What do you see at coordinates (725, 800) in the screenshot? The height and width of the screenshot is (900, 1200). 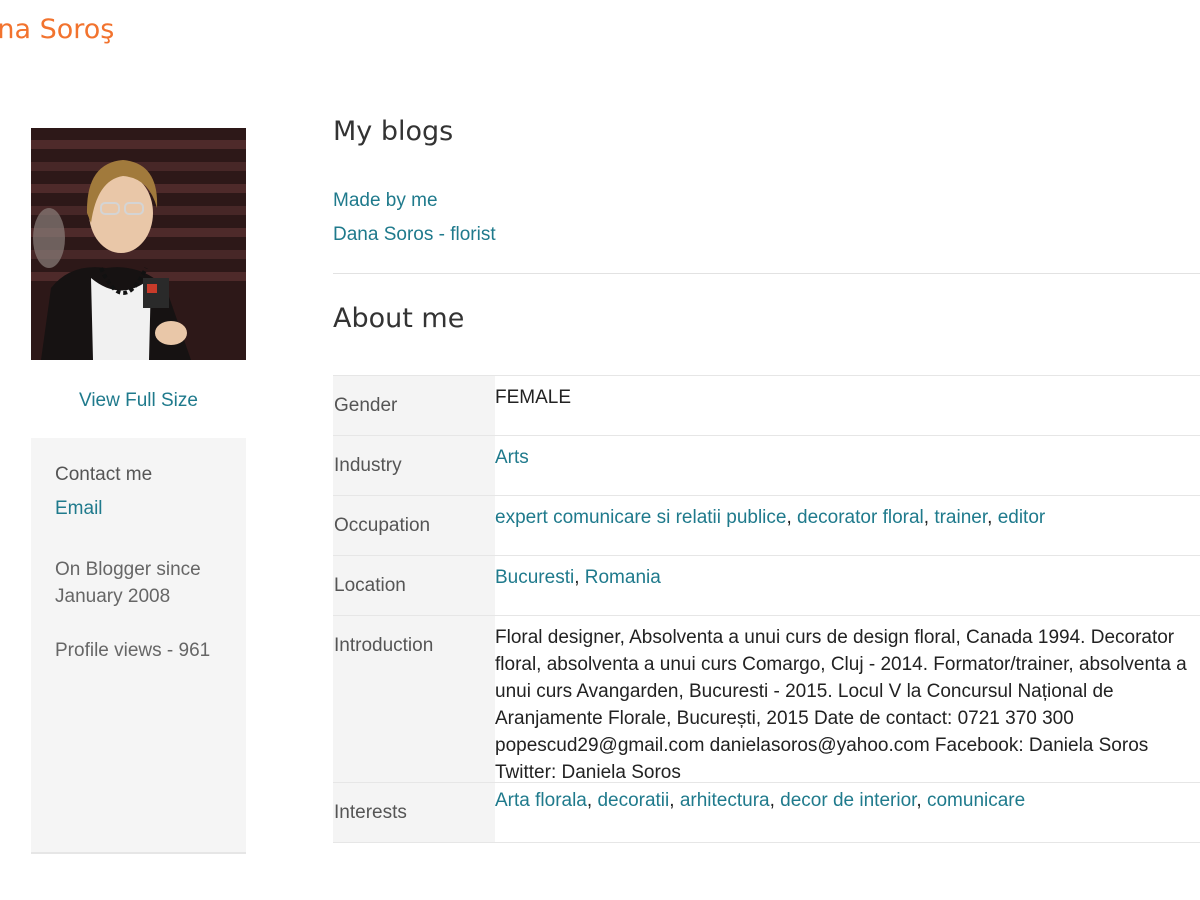 I see `interest-link: arhitectura` at bounding box center [725, 800].